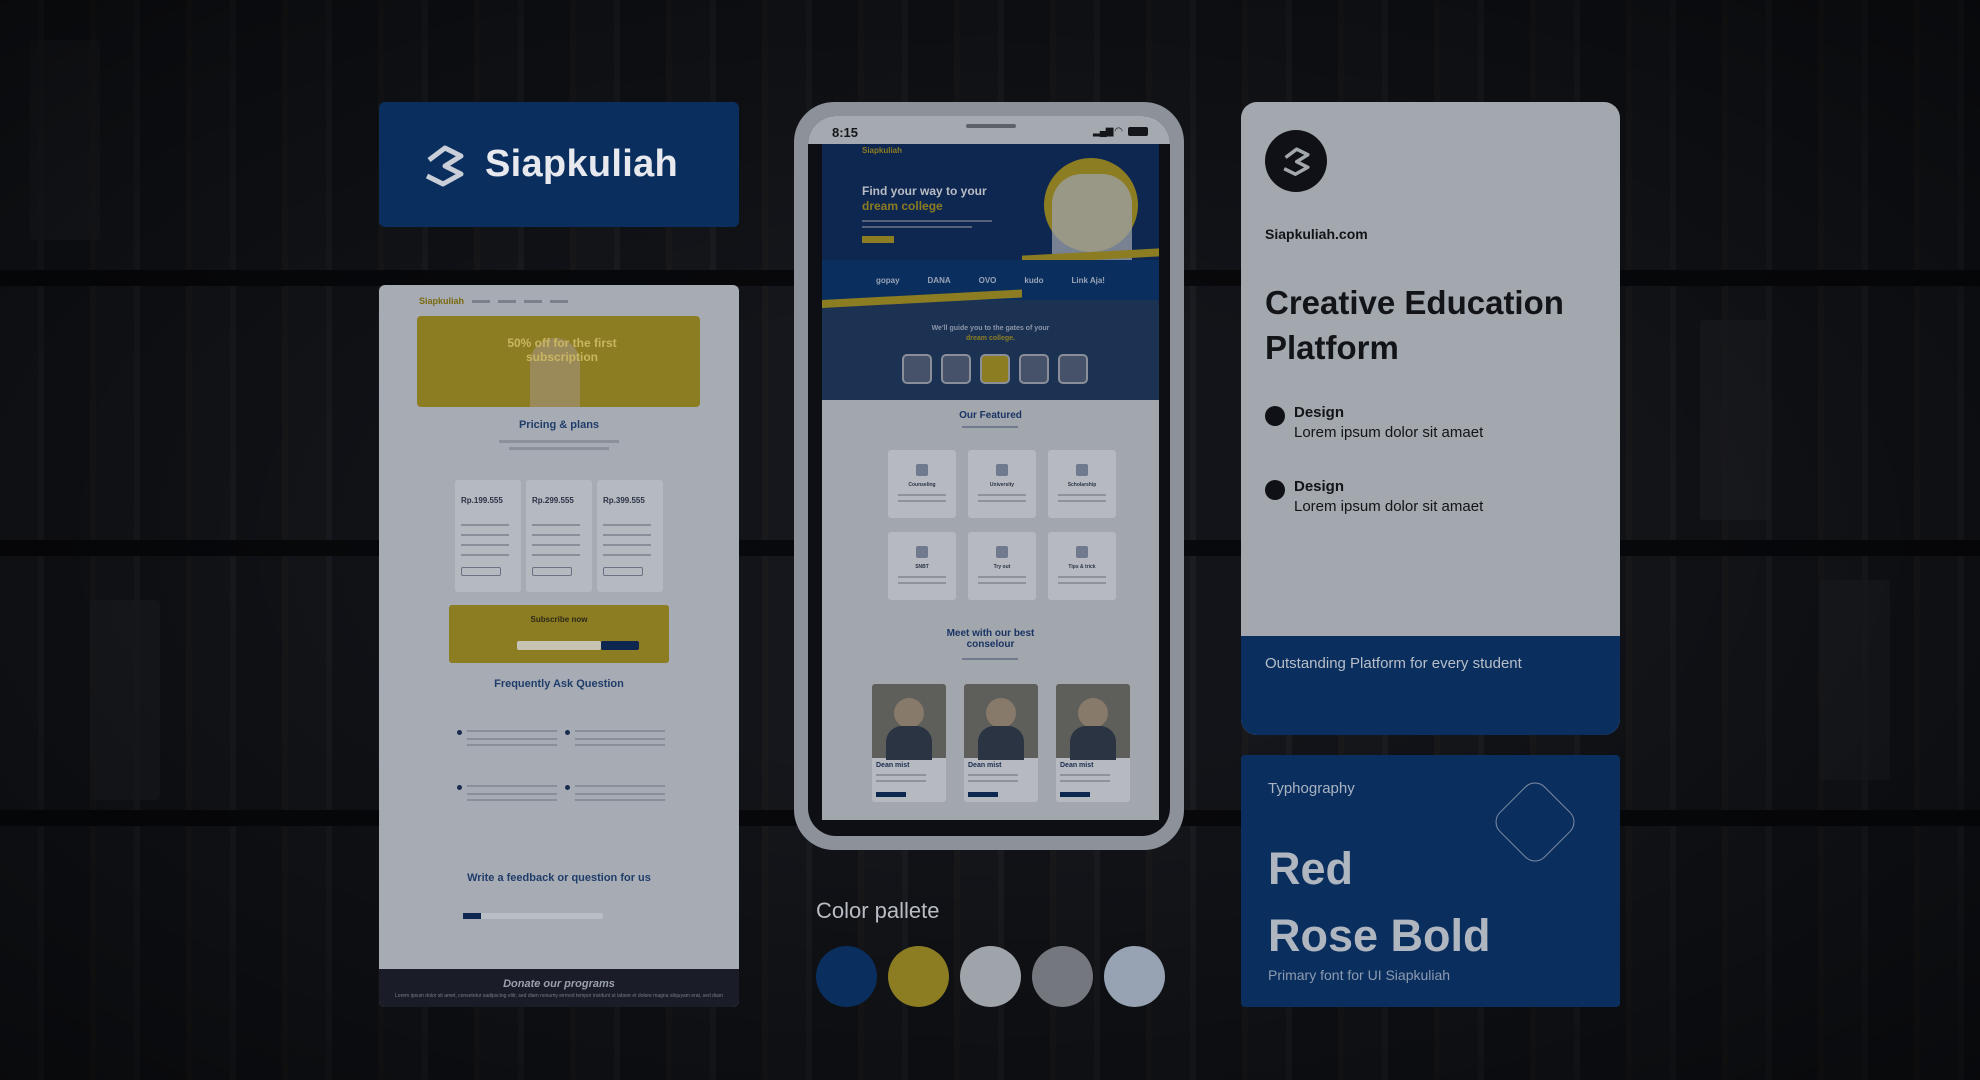 The height and width of the screenshot is (1080, 1980). What do you see at coordinates (559, 878) in the screenshot?
I see `feedback-title: Write a feedback or question for us` at bounding box center [559, 878].